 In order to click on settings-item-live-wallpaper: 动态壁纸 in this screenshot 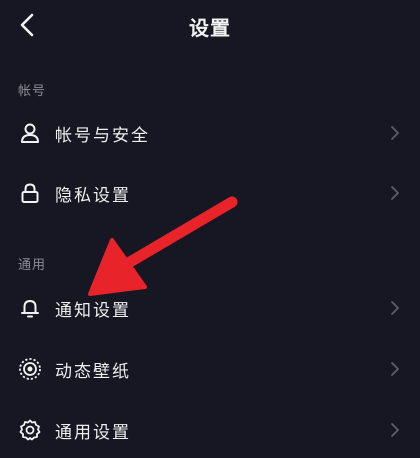, I will do `click(210, 369)`.